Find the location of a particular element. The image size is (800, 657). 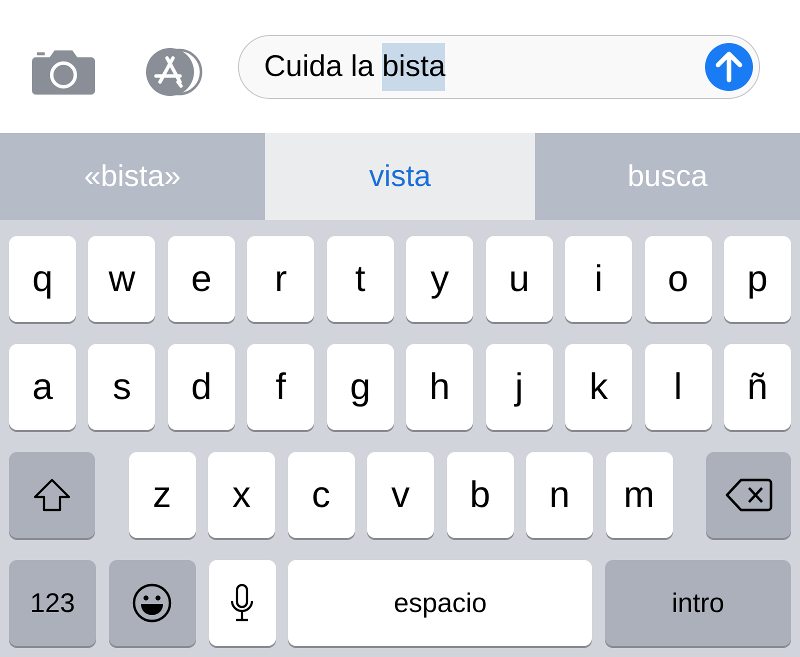

letter-key: u is located at coordinates (519, 279).